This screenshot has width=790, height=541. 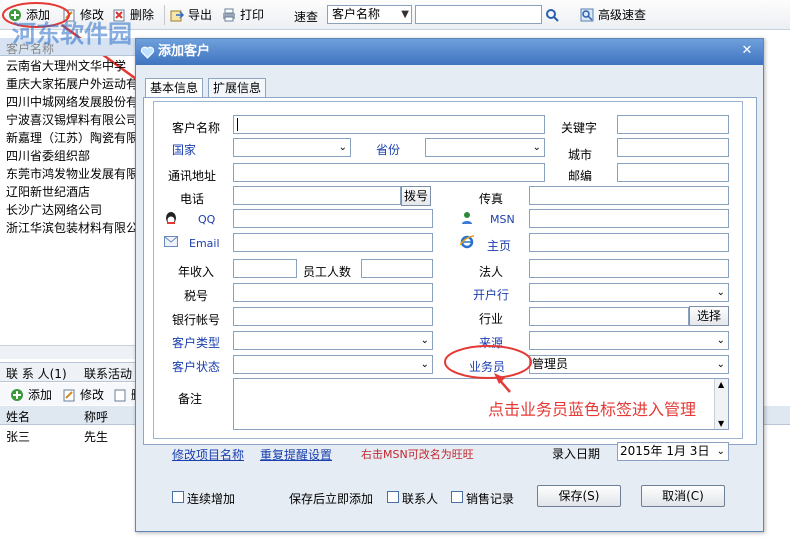 I want to click on annotation-text: 点击业务员蓝色标签进入管理, so click(x=592, y=409).